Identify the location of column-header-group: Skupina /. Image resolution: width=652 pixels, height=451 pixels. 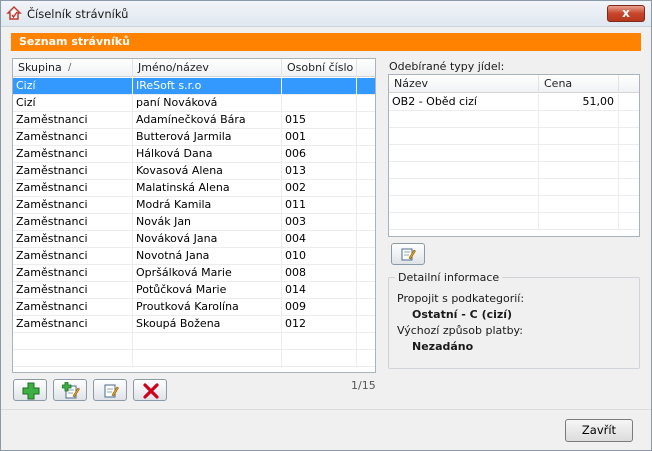
(73, 68).